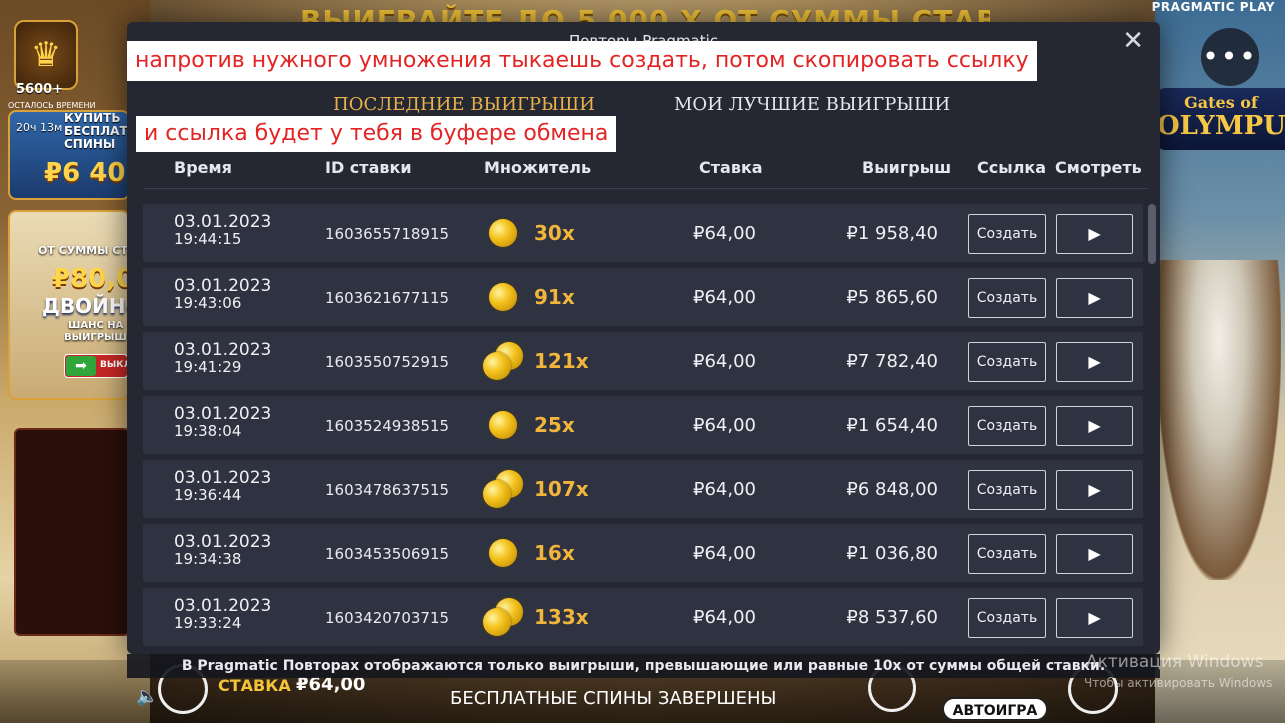  I want to click on row-bet-id: 1603621677115, so click(387, 298).